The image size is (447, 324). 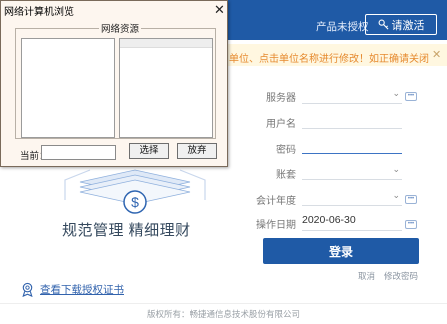 I want to click on change-password-link: 修改密码, so click(x=401, y=276).